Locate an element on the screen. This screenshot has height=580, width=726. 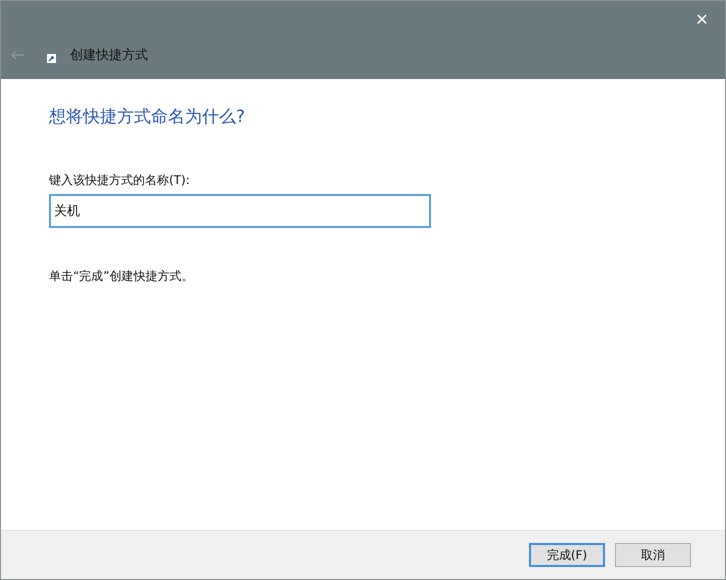
instruction-text: 单击“完成”创建快捷方式。 is located at coordinates (121, 276).